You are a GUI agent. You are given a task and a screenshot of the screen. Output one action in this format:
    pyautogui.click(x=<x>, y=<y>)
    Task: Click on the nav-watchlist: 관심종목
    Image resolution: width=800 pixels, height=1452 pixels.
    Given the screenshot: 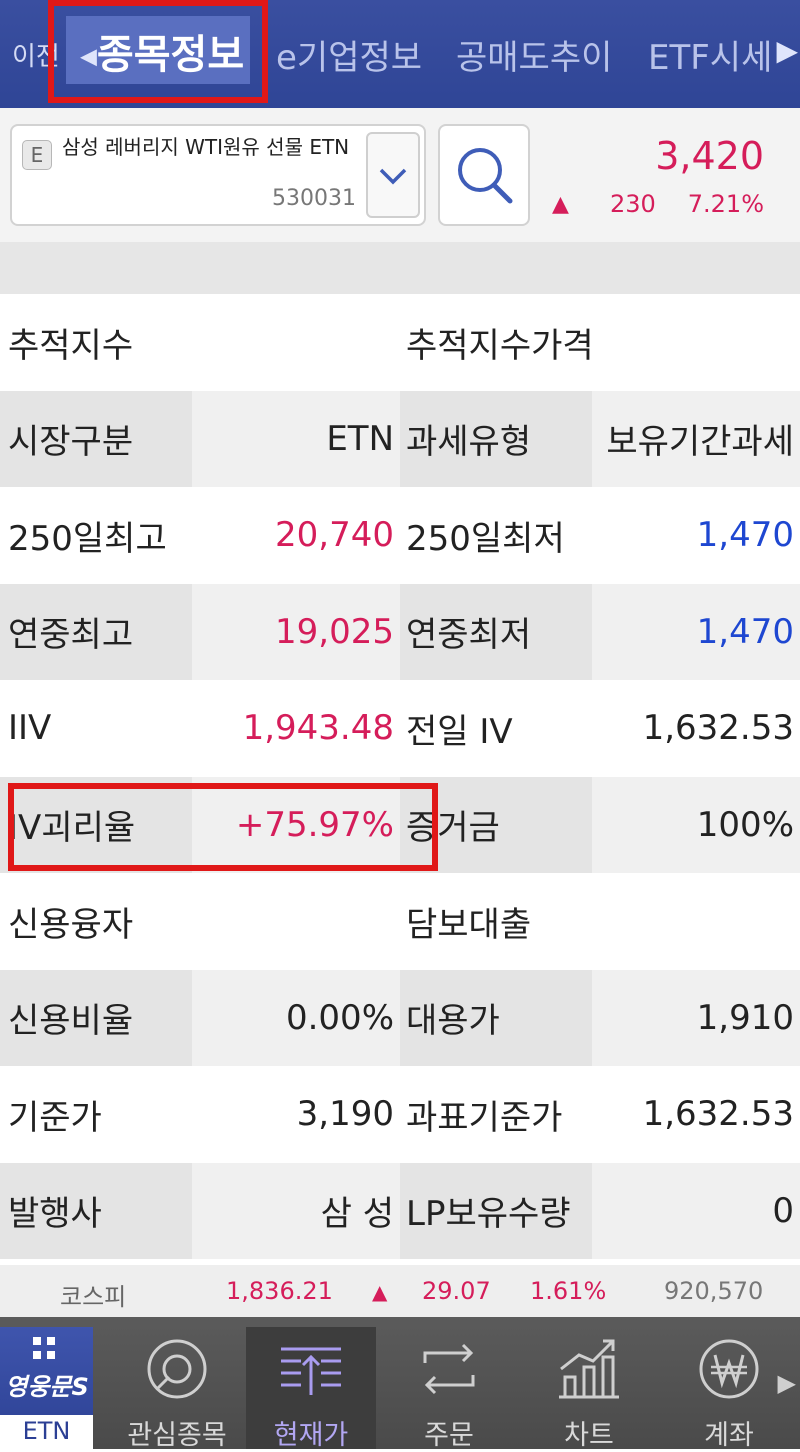 What is the action you would take?
    pyautogui.click(x=177, y=1389)
    